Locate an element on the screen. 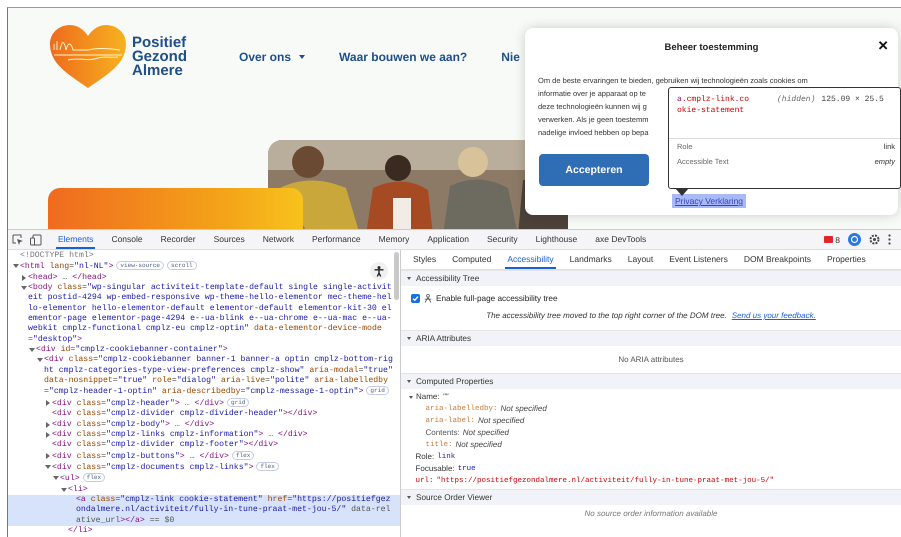 The height and width of the screenshot is (537, 901). panel-tab: Event Listeners is located at coordinates (698, 259).